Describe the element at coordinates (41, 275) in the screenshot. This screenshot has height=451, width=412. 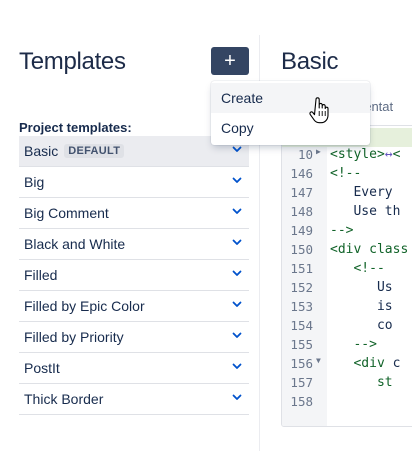
I see `template-item-label: Filled` at that location.